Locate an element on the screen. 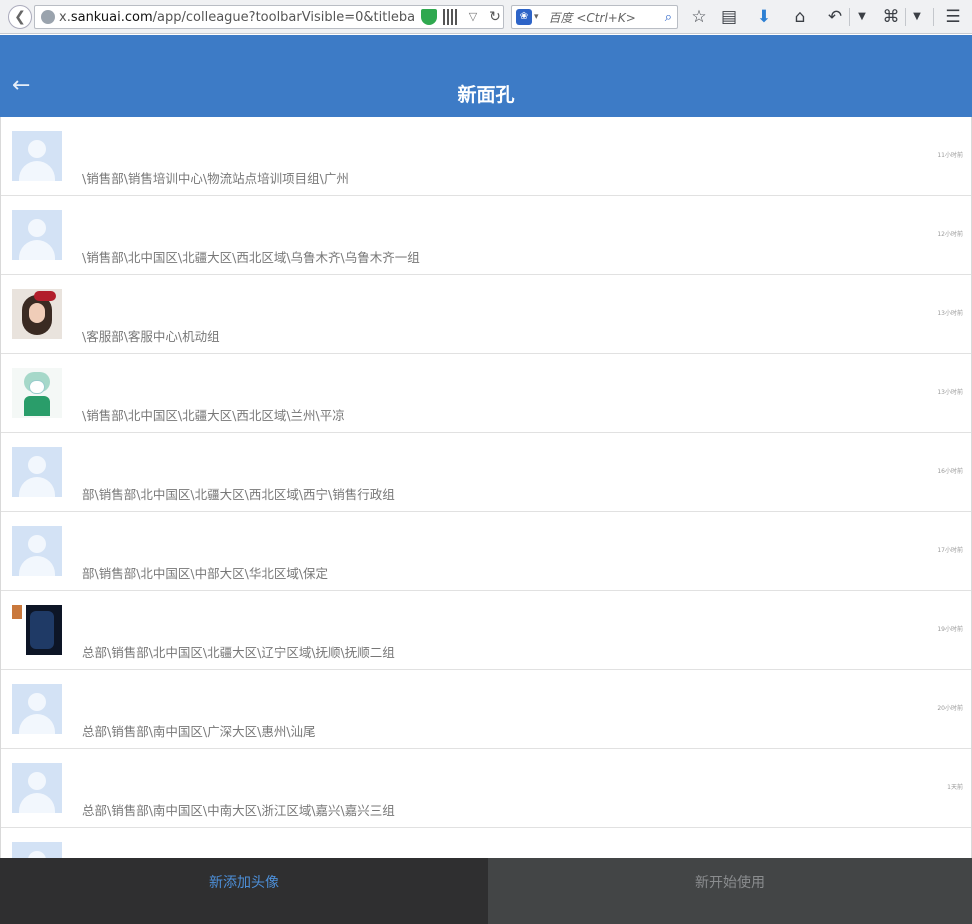 The image size is (972, 924). join-time: 19小时前 is located at coordinates (950, 629).